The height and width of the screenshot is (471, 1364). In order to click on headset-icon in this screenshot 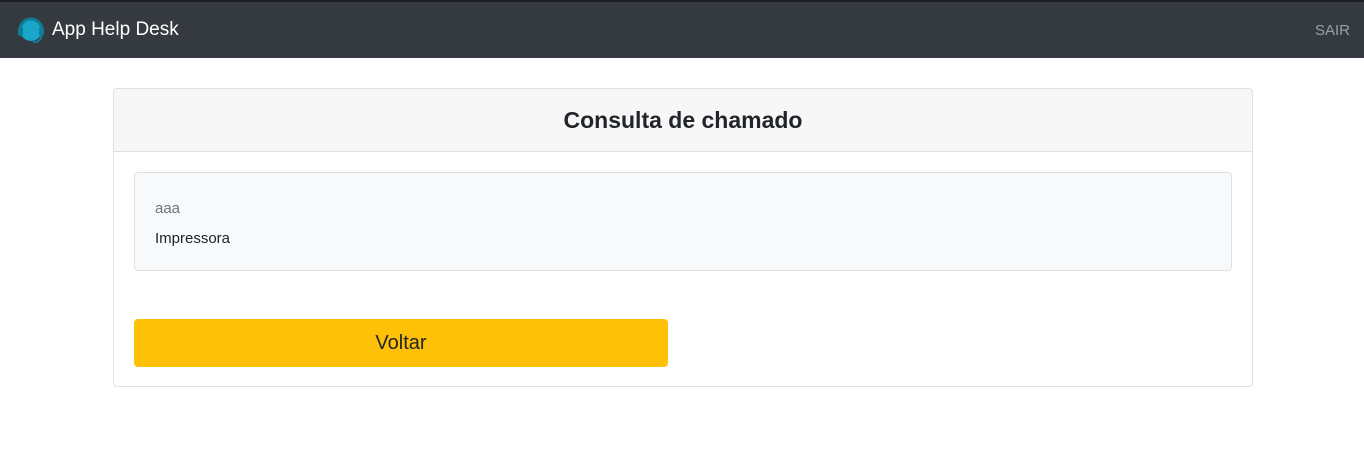, I will do `click(31, 30)`.